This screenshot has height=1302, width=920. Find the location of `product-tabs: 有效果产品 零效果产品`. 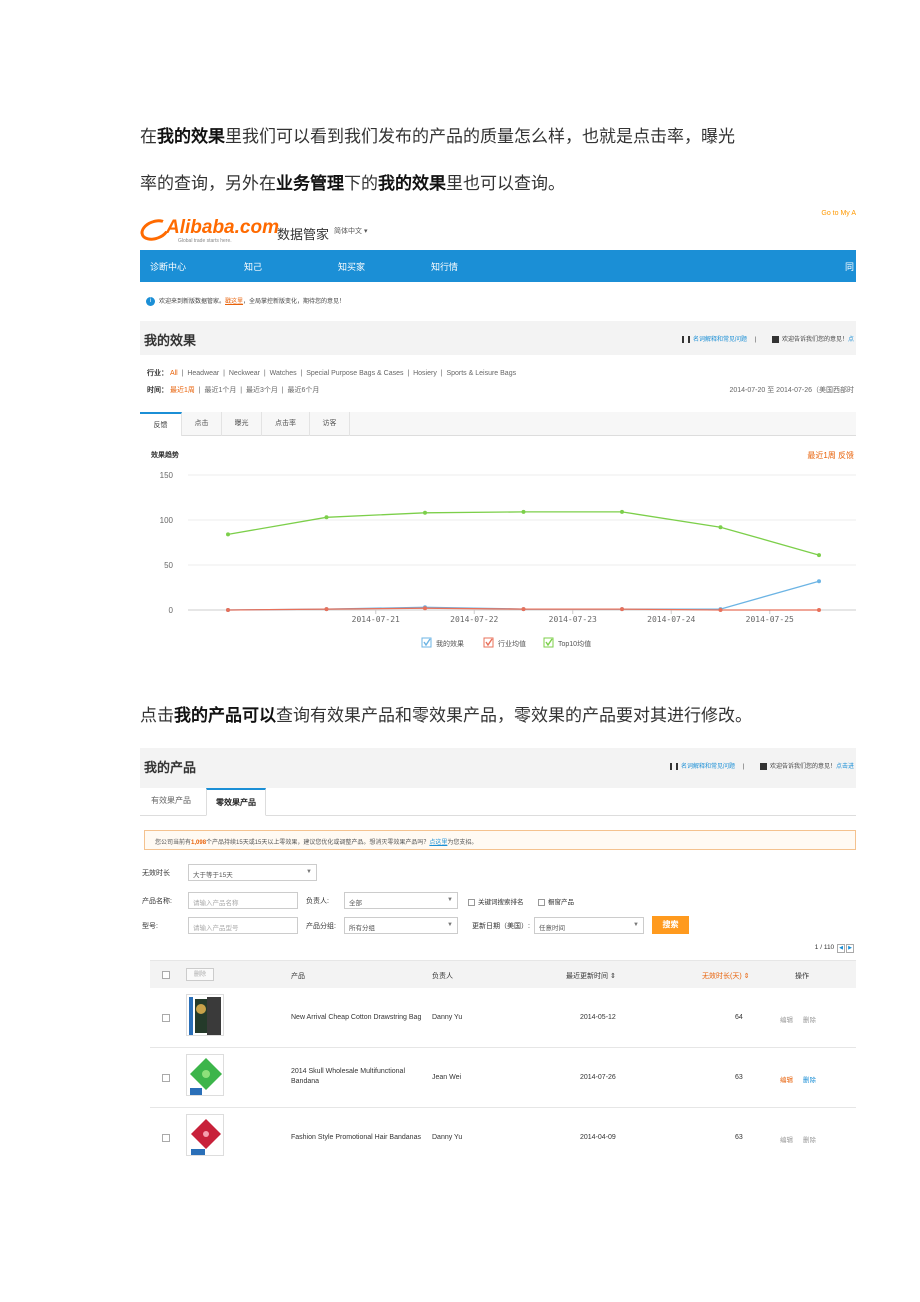

product-tabs: 有效果产品 零效果产品 is located at coordinates (498, 802).